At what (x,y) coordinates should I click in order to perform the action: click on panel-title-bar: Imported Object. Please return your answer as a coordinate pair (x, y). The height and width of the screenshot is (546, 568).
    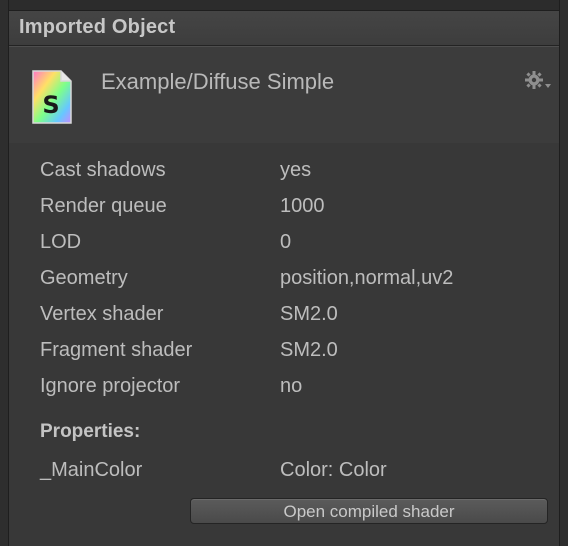
    Looking at the image, I should click on (284, 28).